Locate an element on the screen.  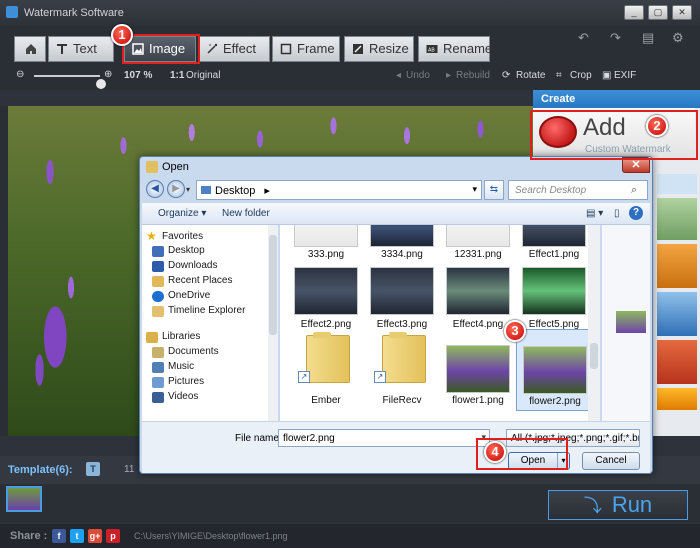
file-name-label: File name: is located at coordinates (258, 438).